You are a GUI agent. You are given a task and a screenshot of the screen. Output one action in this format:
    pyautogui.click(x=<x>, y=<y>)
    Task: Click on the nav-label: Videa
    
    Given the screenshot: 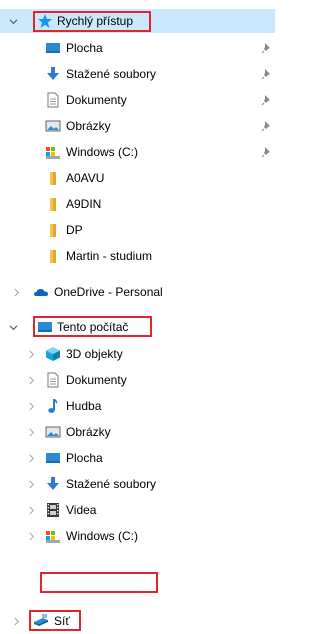 What is the action you would take?
    pyautogui.click(x=81, y=510)
    